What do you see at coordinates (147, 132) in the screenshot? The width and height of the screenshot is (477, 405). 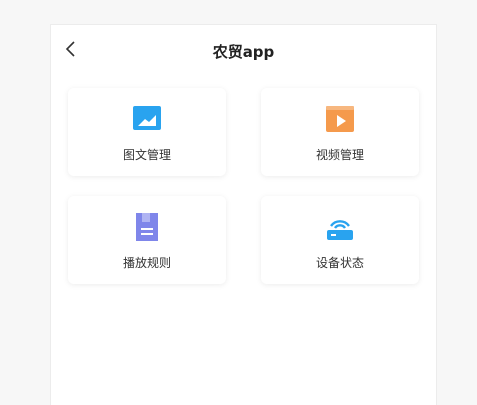 I see `menu-card-image-text: 图文管理` at bounding box center [147, 132].